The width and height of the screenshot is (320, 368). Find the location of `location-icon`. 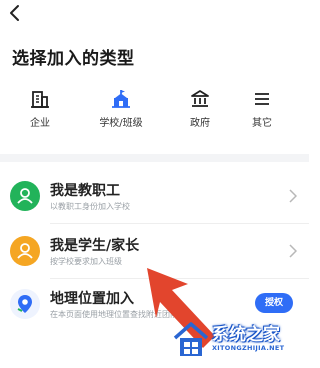

location-icon is located at coordinates (24, 304).